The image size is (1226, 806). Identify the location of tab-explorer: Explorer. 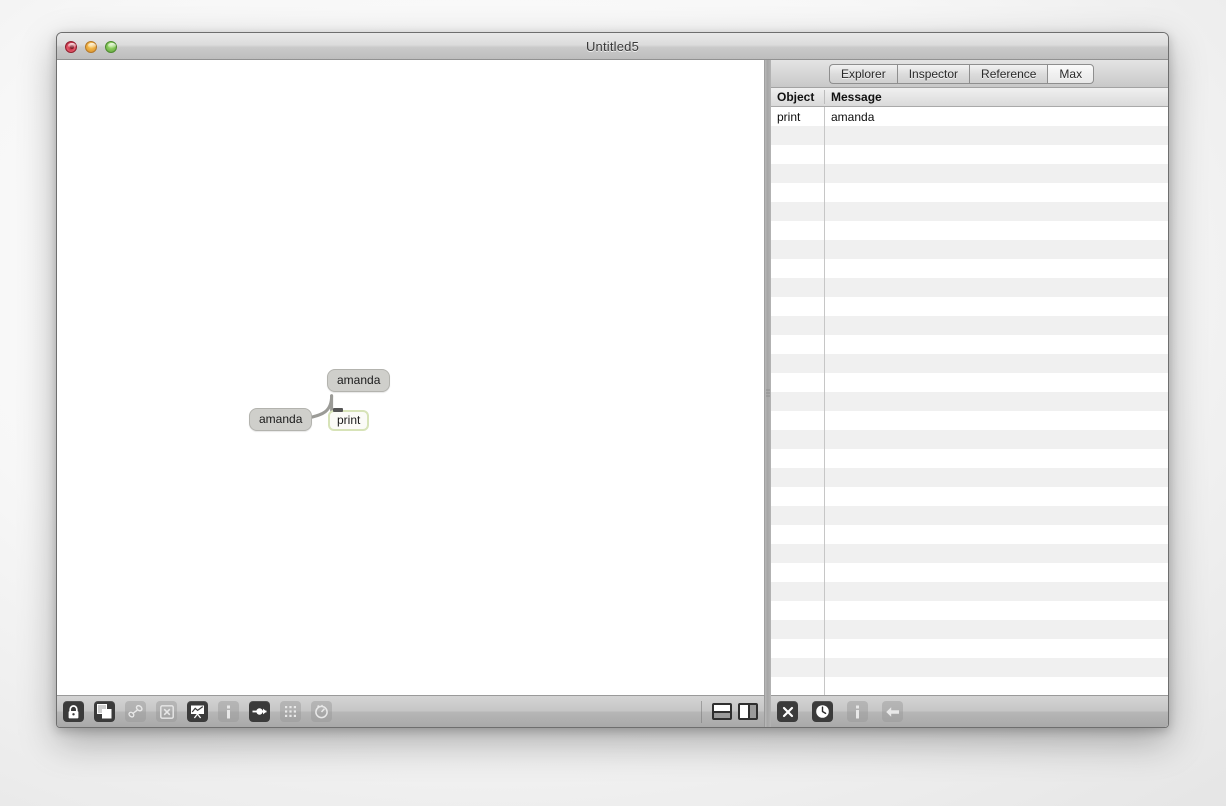
(863, 73).